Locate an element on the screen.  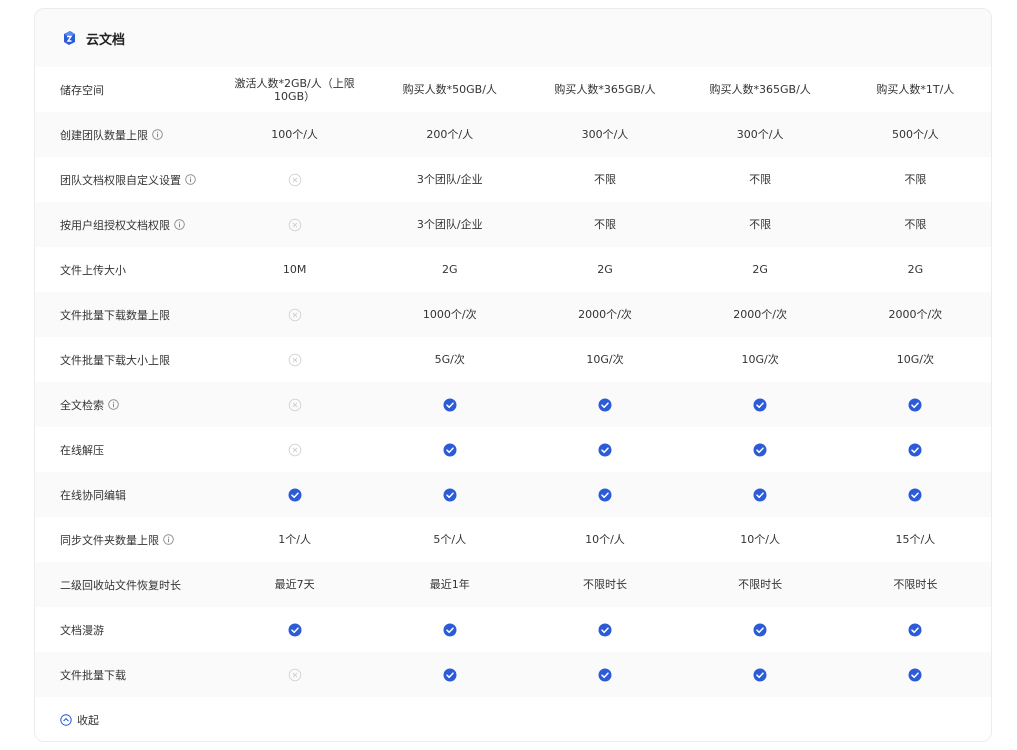
row-label: 文件上传大小 is located at coordinates (126, 270).